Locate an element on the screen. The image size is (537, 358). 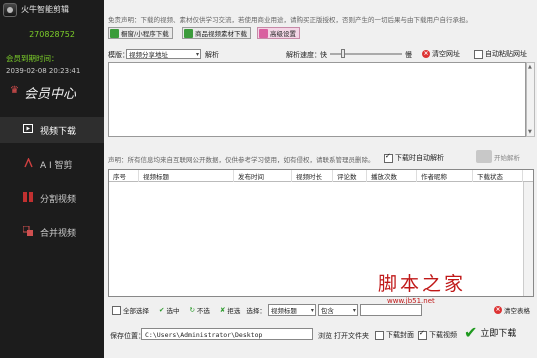
select-all-checkbox: 全部选择 is located at coordinates (130, 310).